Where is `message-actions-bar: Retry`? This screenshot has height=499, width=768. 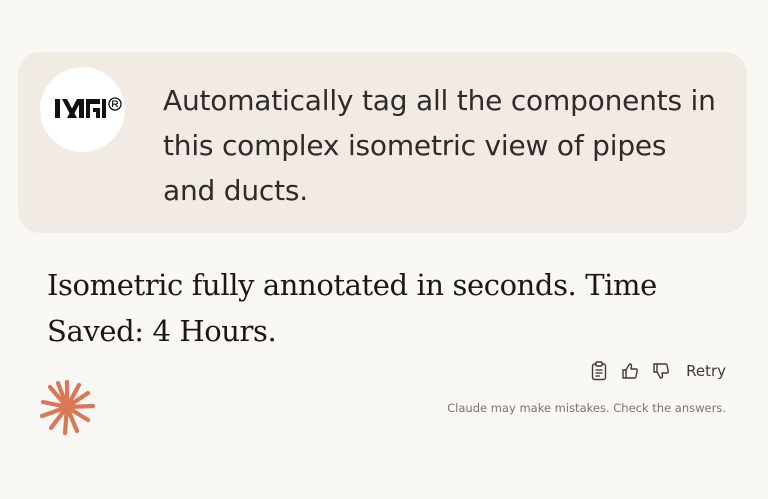
message-actions-bar: Retry is located at coordinates (652, 371).